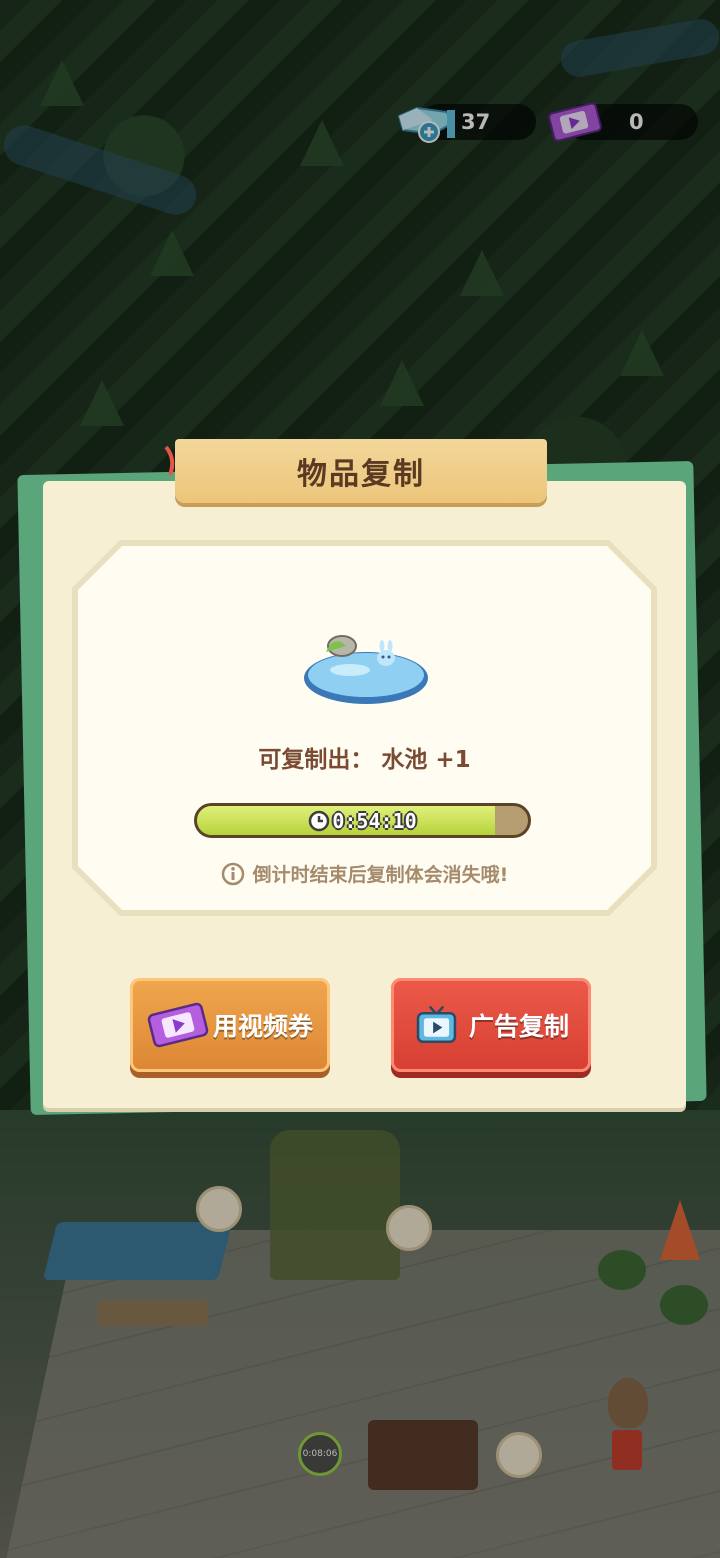 Image resolution: width=720 pixels, height=1558 pixels. What do you see at coordinates (316, 760) in the screenshot?
I see `copy-result-label: 可复制出：` at bounding box center [316, 760].